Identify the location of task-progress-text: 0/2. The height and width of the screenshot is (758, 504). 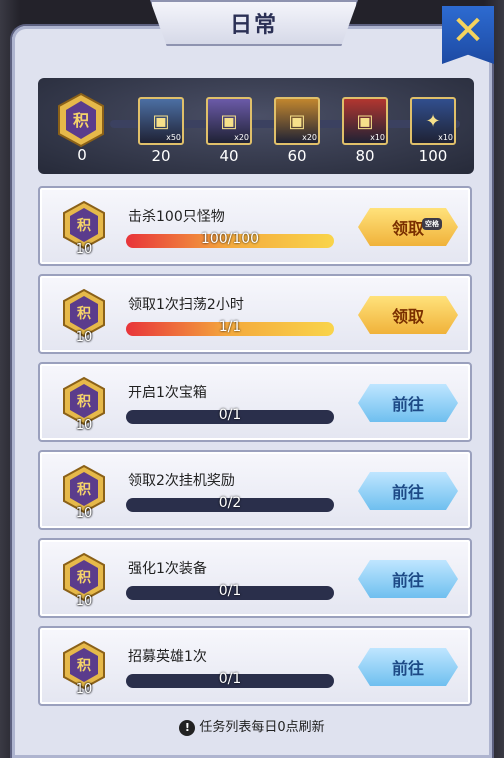
(230, 503).